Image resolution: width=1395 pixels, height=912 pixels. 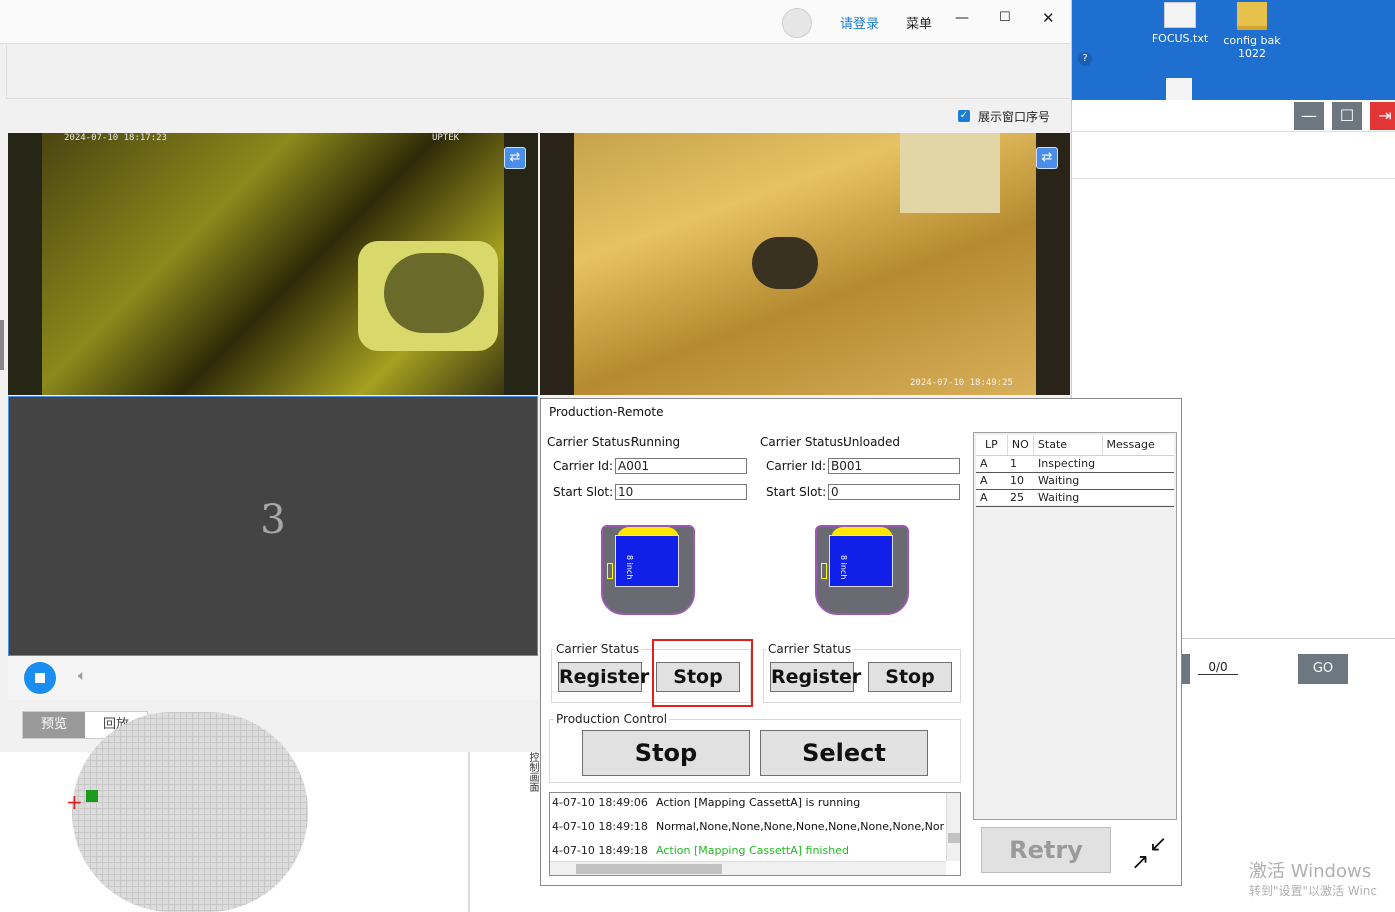 What do you see at coordinates (1252, 16) in the screenshot?
I see `folder-icon` at bounding box center [1252, 16].